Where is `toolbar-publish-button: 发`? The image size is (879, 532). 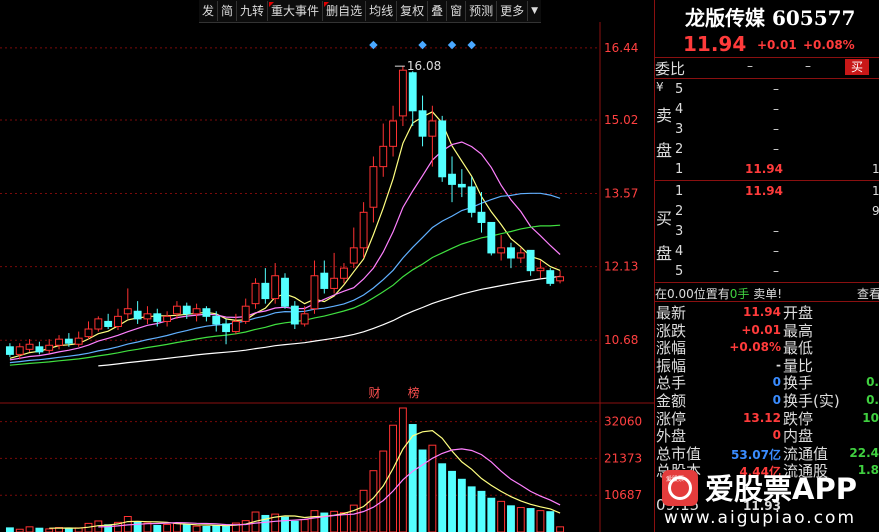 toolbar-publish-button: 发 is located at coordinates (209, 11).